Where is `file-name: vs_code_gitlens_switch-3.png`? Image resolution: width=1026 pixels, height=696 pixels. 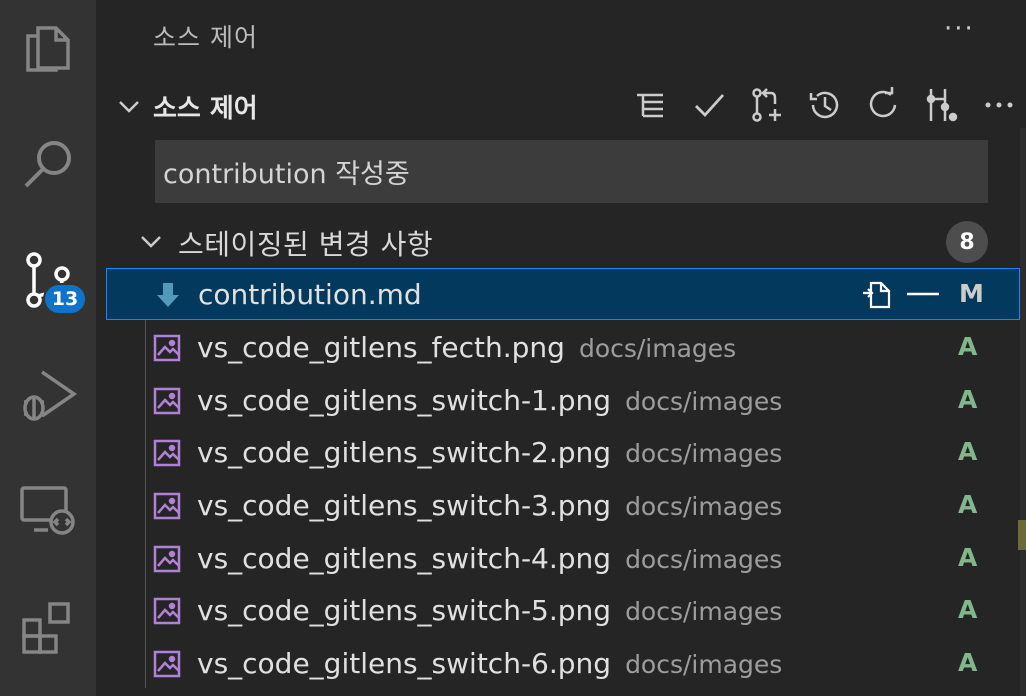 file-name: vs_code_gitlens_switch-3.png is located at coordinates (404, 505).